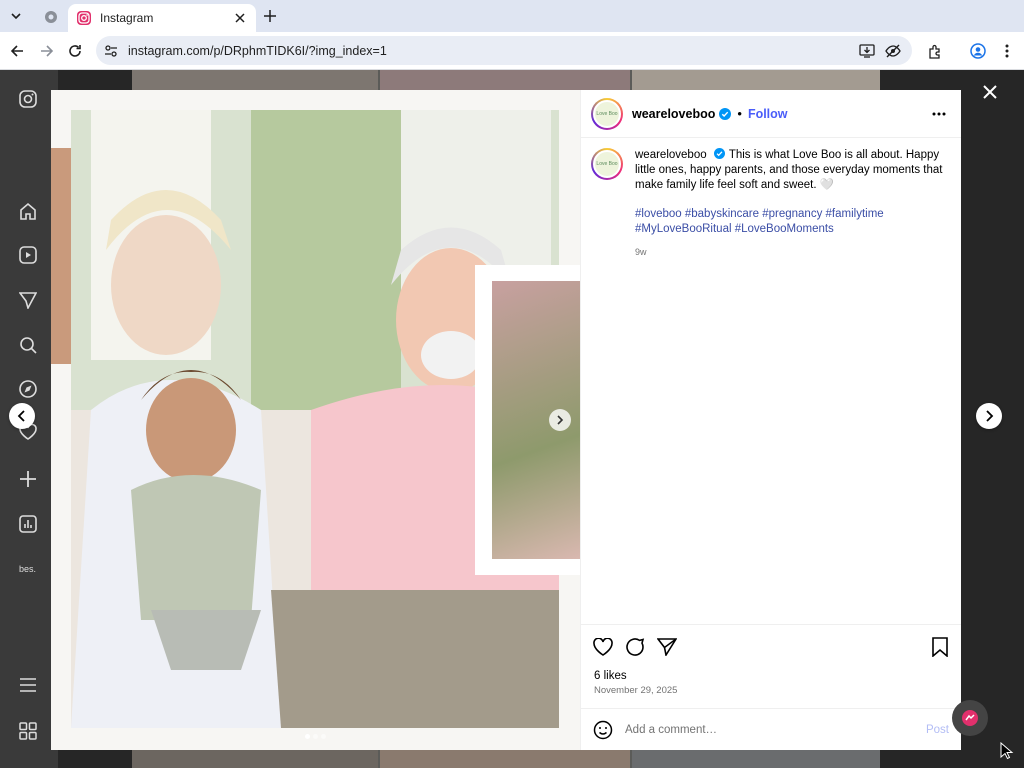  Describe the element at coordinates (671, 155) in the screenshot. I see `caption-username: weareloveboo` at that location.